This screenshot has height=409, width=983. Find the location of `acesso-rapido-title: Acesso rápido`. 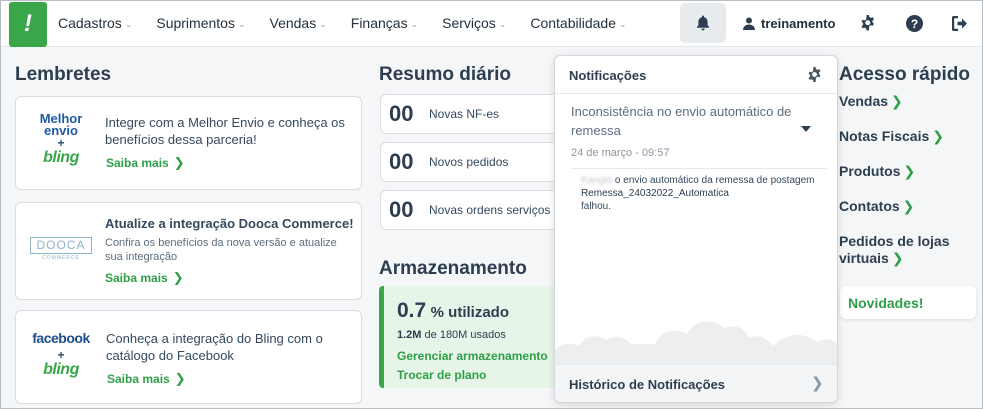

acesso-rapido-title: Acesso rápido is located at coordinates (904, 74).